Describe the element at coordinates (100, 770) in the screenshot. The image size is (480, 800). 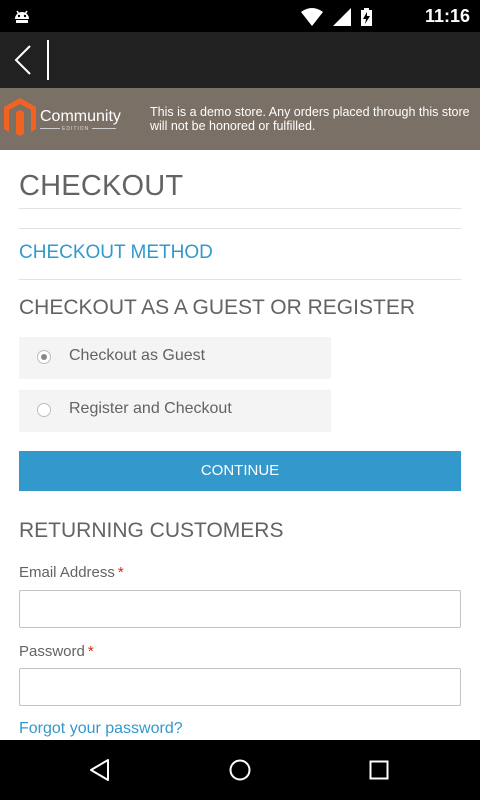
I see `nav-back-icon` at that location.